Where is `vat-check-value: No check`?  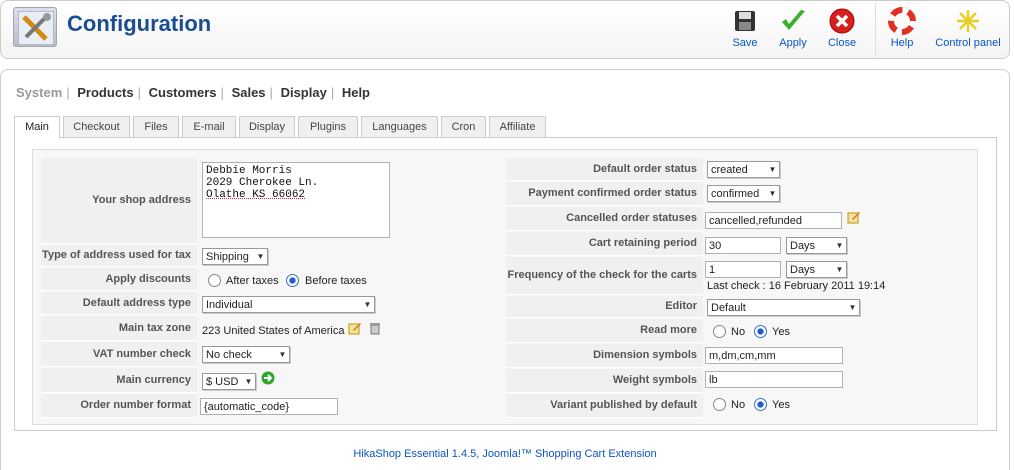
vat-check-value: No check is located at coordinates (229, 355).